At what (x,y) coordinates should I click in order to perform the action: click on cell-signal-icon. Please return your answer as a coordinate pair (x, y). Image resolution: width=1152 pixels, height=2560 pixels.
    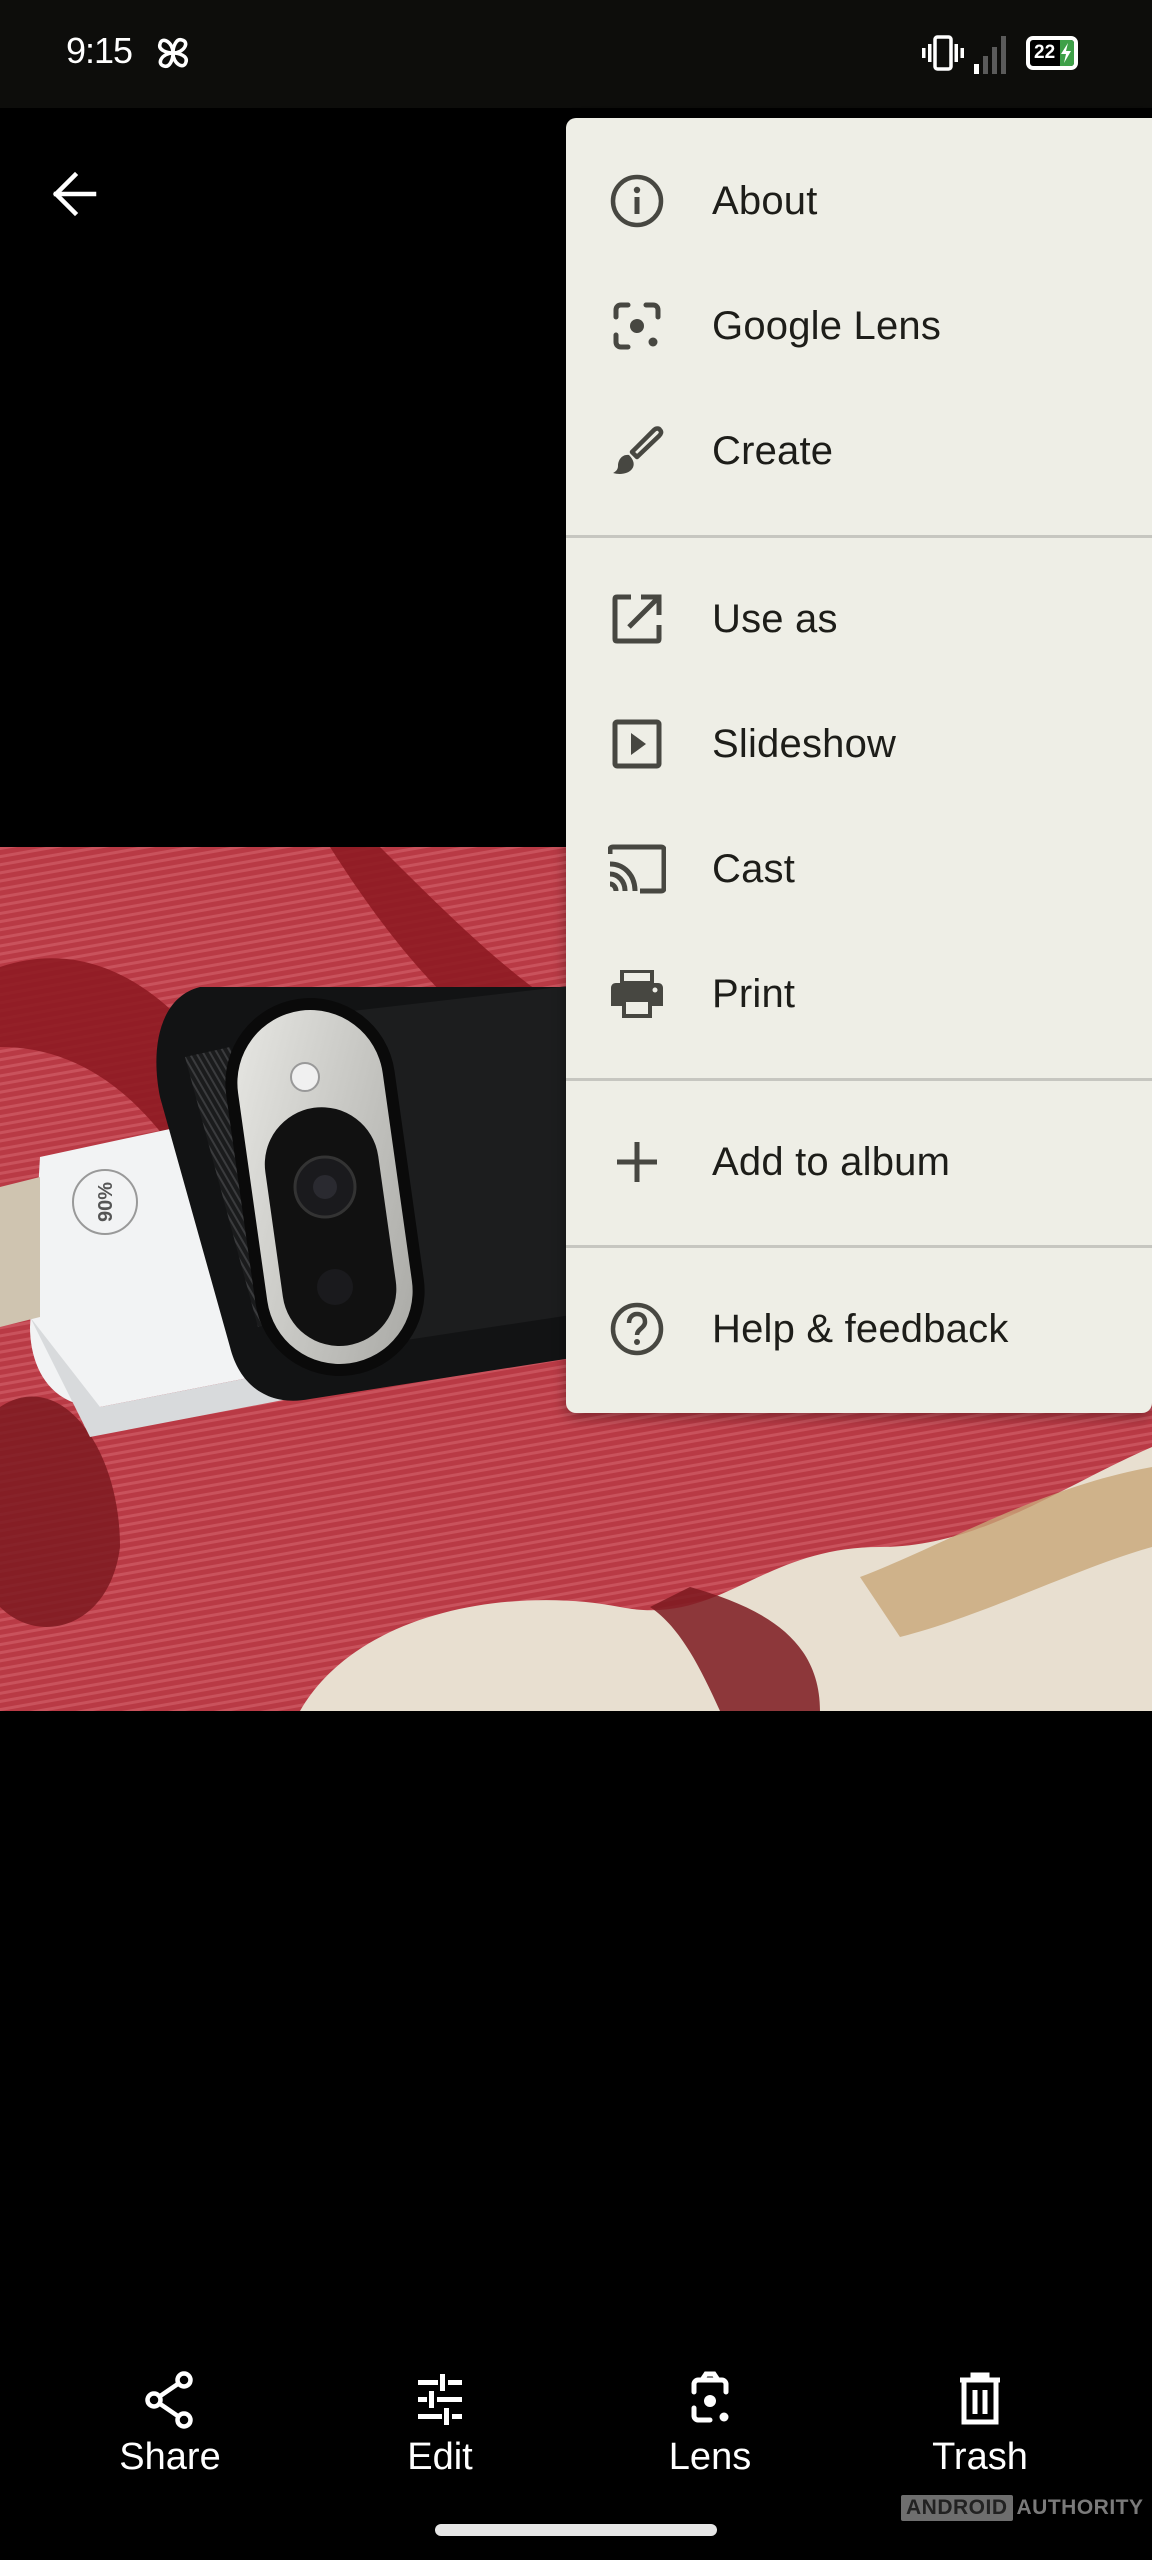
    Looking at the image, I should click on (990, 55).